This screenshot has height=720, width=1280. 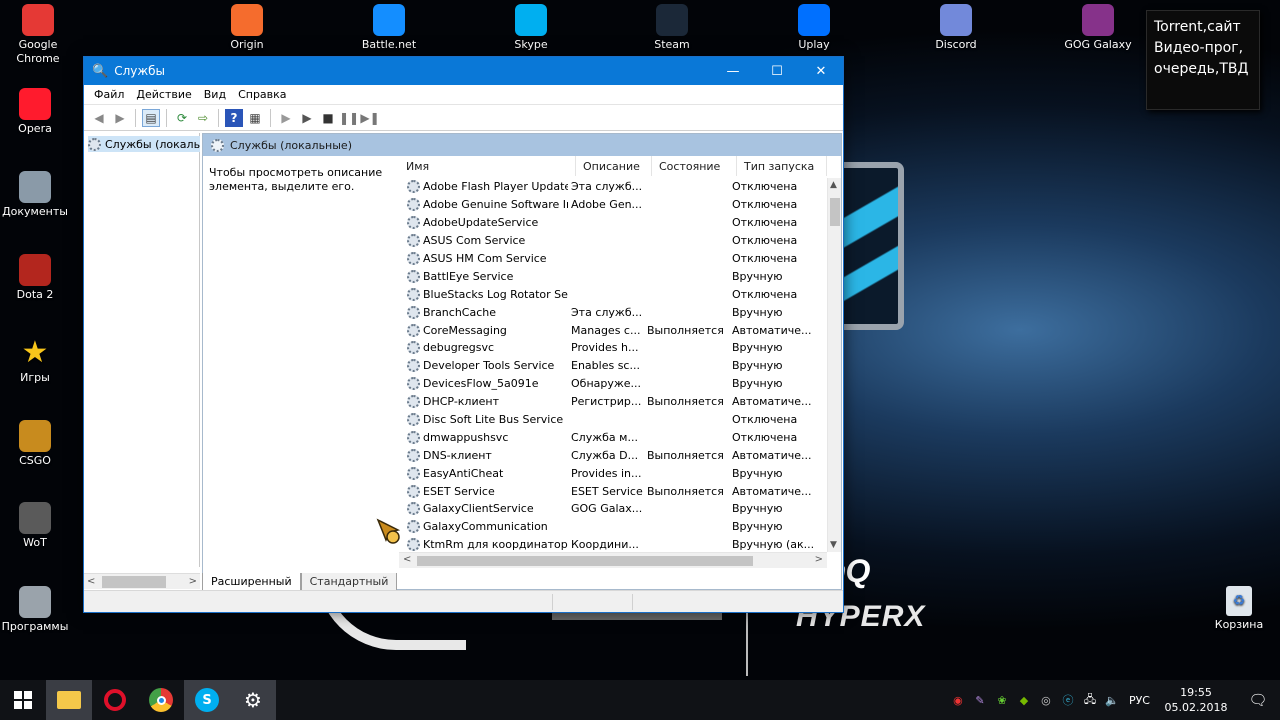 What do you see at coordinates (834, 365) in the screenshot?
I see `vertical-scrollbar: ▲ ▼` at bounding box center [834, 365].